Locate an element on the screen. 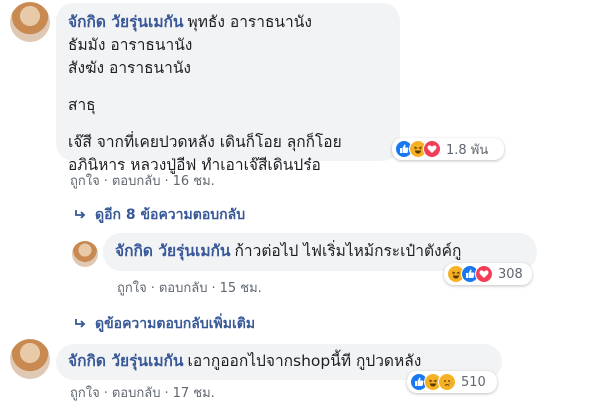 The image size is (613, 415). view-more-replies-link: ดูข้อความตอบกลับเพิ่มเติม is located at coordinates (164, 324).